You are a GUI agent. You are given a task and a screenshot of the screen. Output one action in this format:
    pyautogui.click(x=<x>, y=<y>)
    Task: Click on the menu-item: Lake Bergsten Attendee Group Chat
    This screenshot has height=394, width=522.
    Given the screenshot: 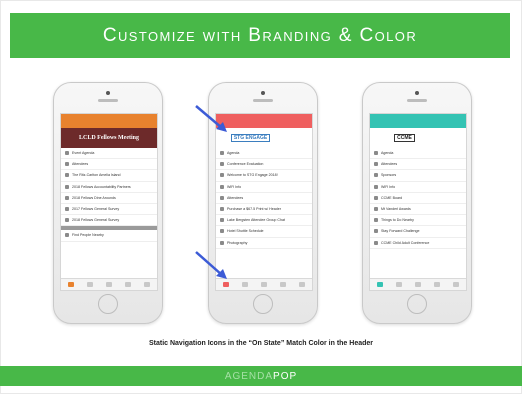 What is the action you would take?
    pyautogui.click(x=264, y=221)
    